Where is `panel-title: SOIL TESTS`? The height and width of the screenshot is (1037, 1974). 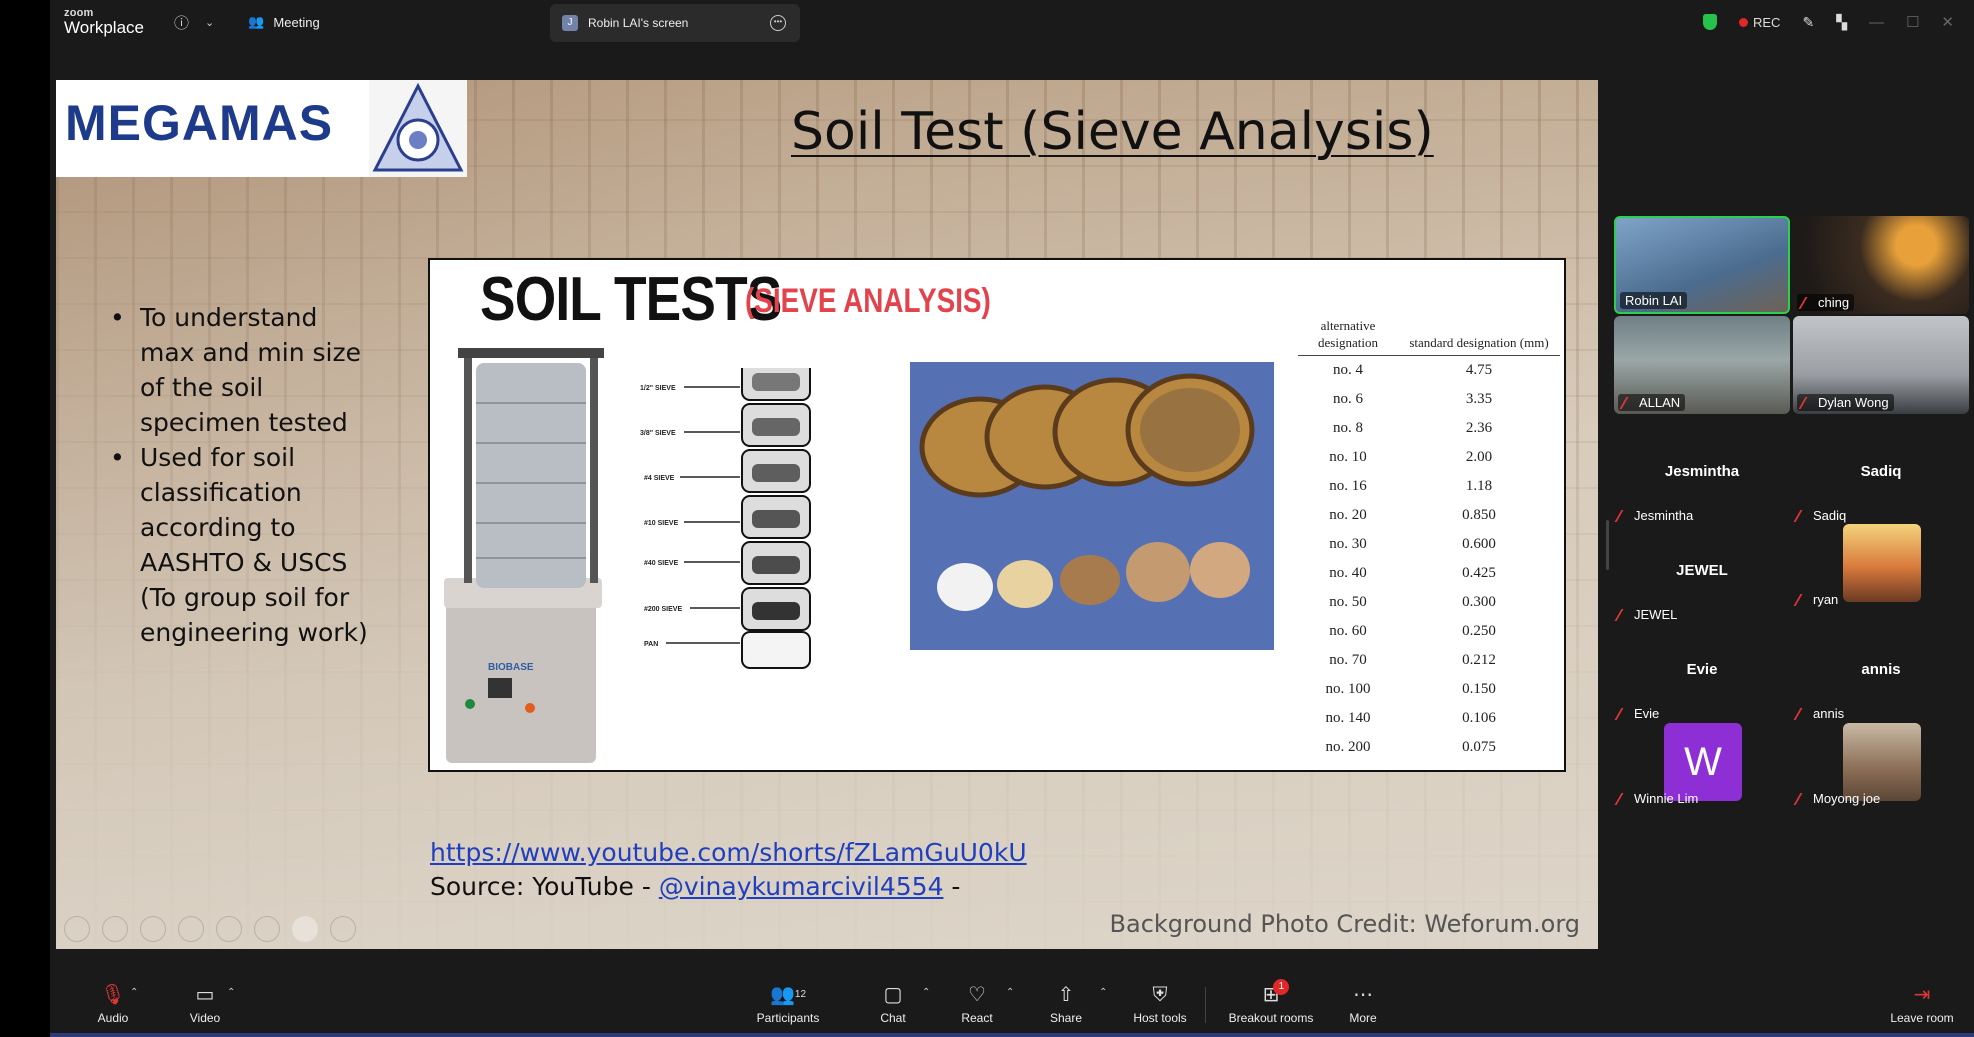
panel-title: SOIL TESTS is located at coordinates (631, 299).